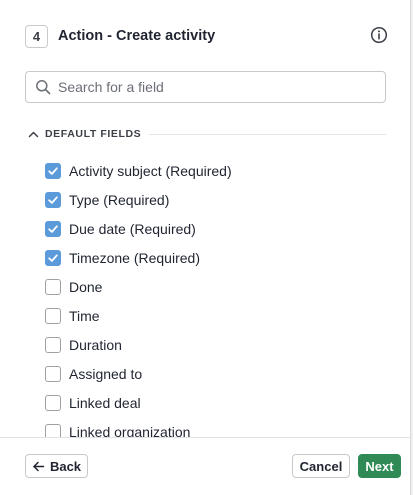  Describe the element at coordinates (215, 344) in the screenshot. I see `field-item: Duration` at that location.